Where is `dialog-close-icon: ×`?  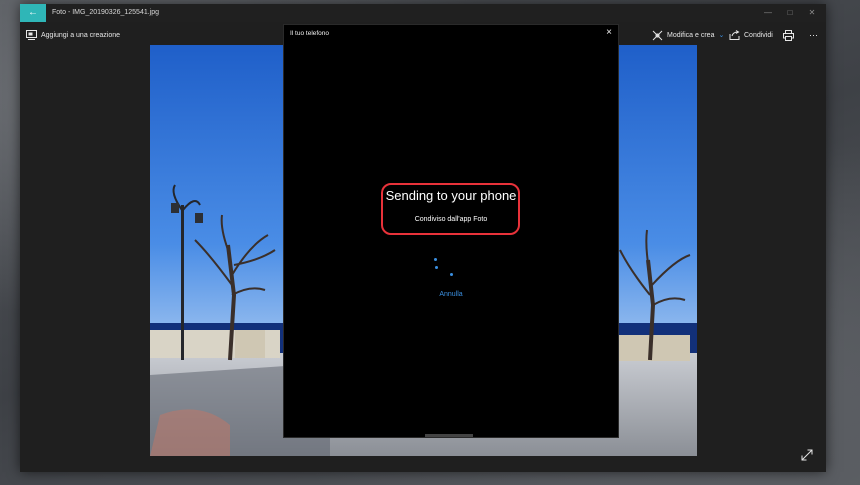
dialog-close-icon: × is located at coordinates (609, 32).